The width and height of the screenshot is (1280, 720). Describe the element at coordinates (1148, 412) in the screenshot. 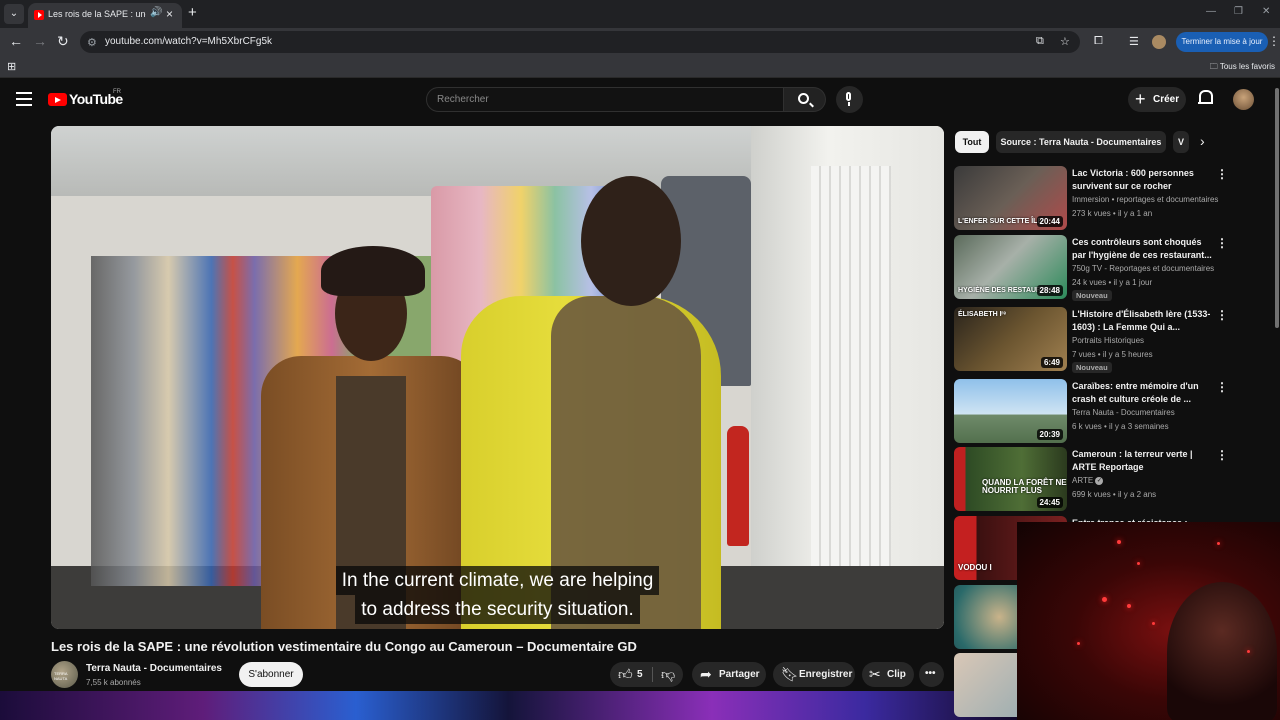

I see `related-video-channel: Terra Nauta - Documentaires` at that location.